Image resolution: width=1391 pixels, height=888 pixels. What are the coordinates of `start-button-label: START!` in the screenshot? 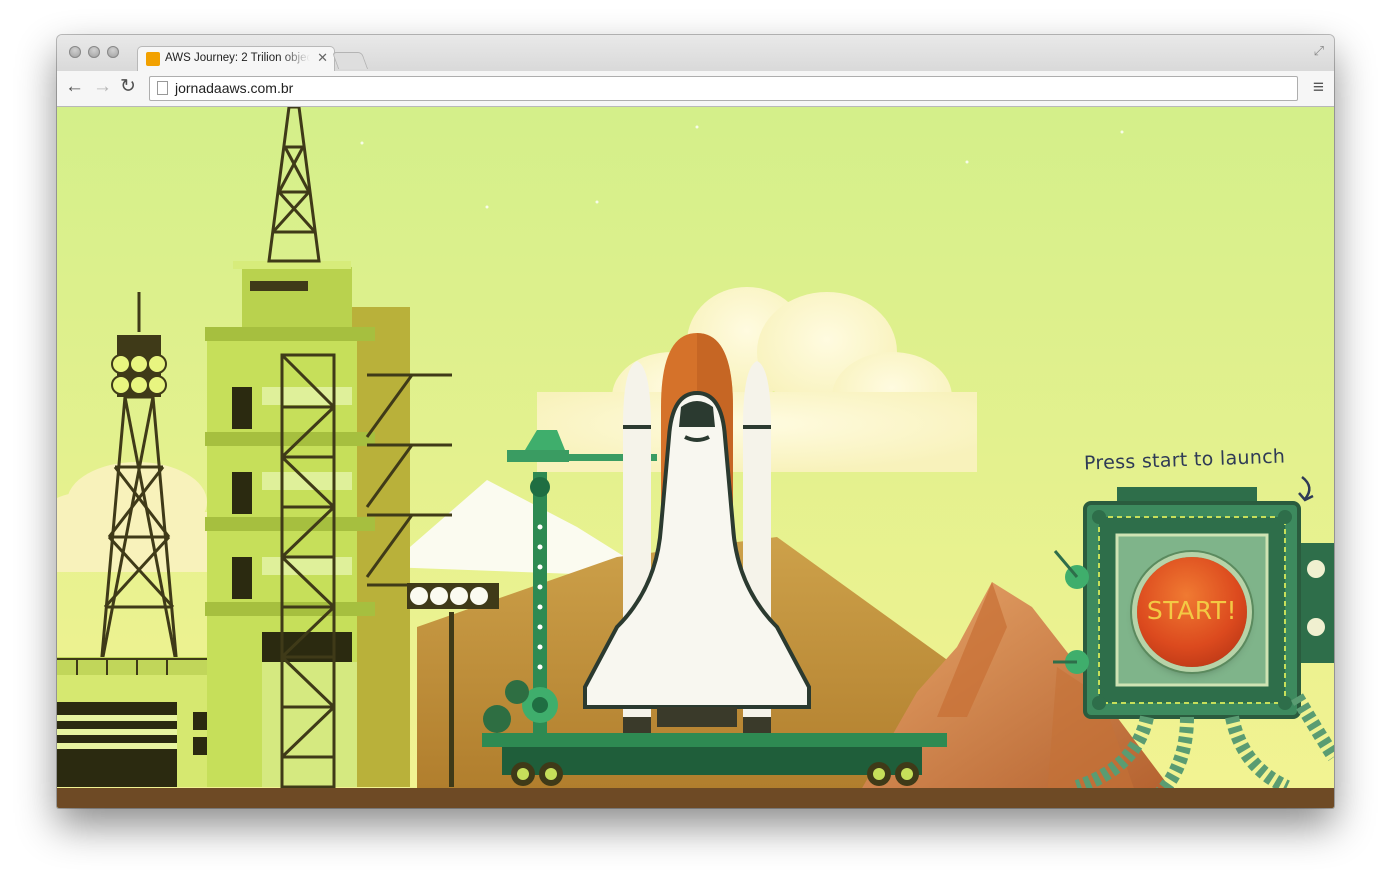 It's located at (1192, 610).